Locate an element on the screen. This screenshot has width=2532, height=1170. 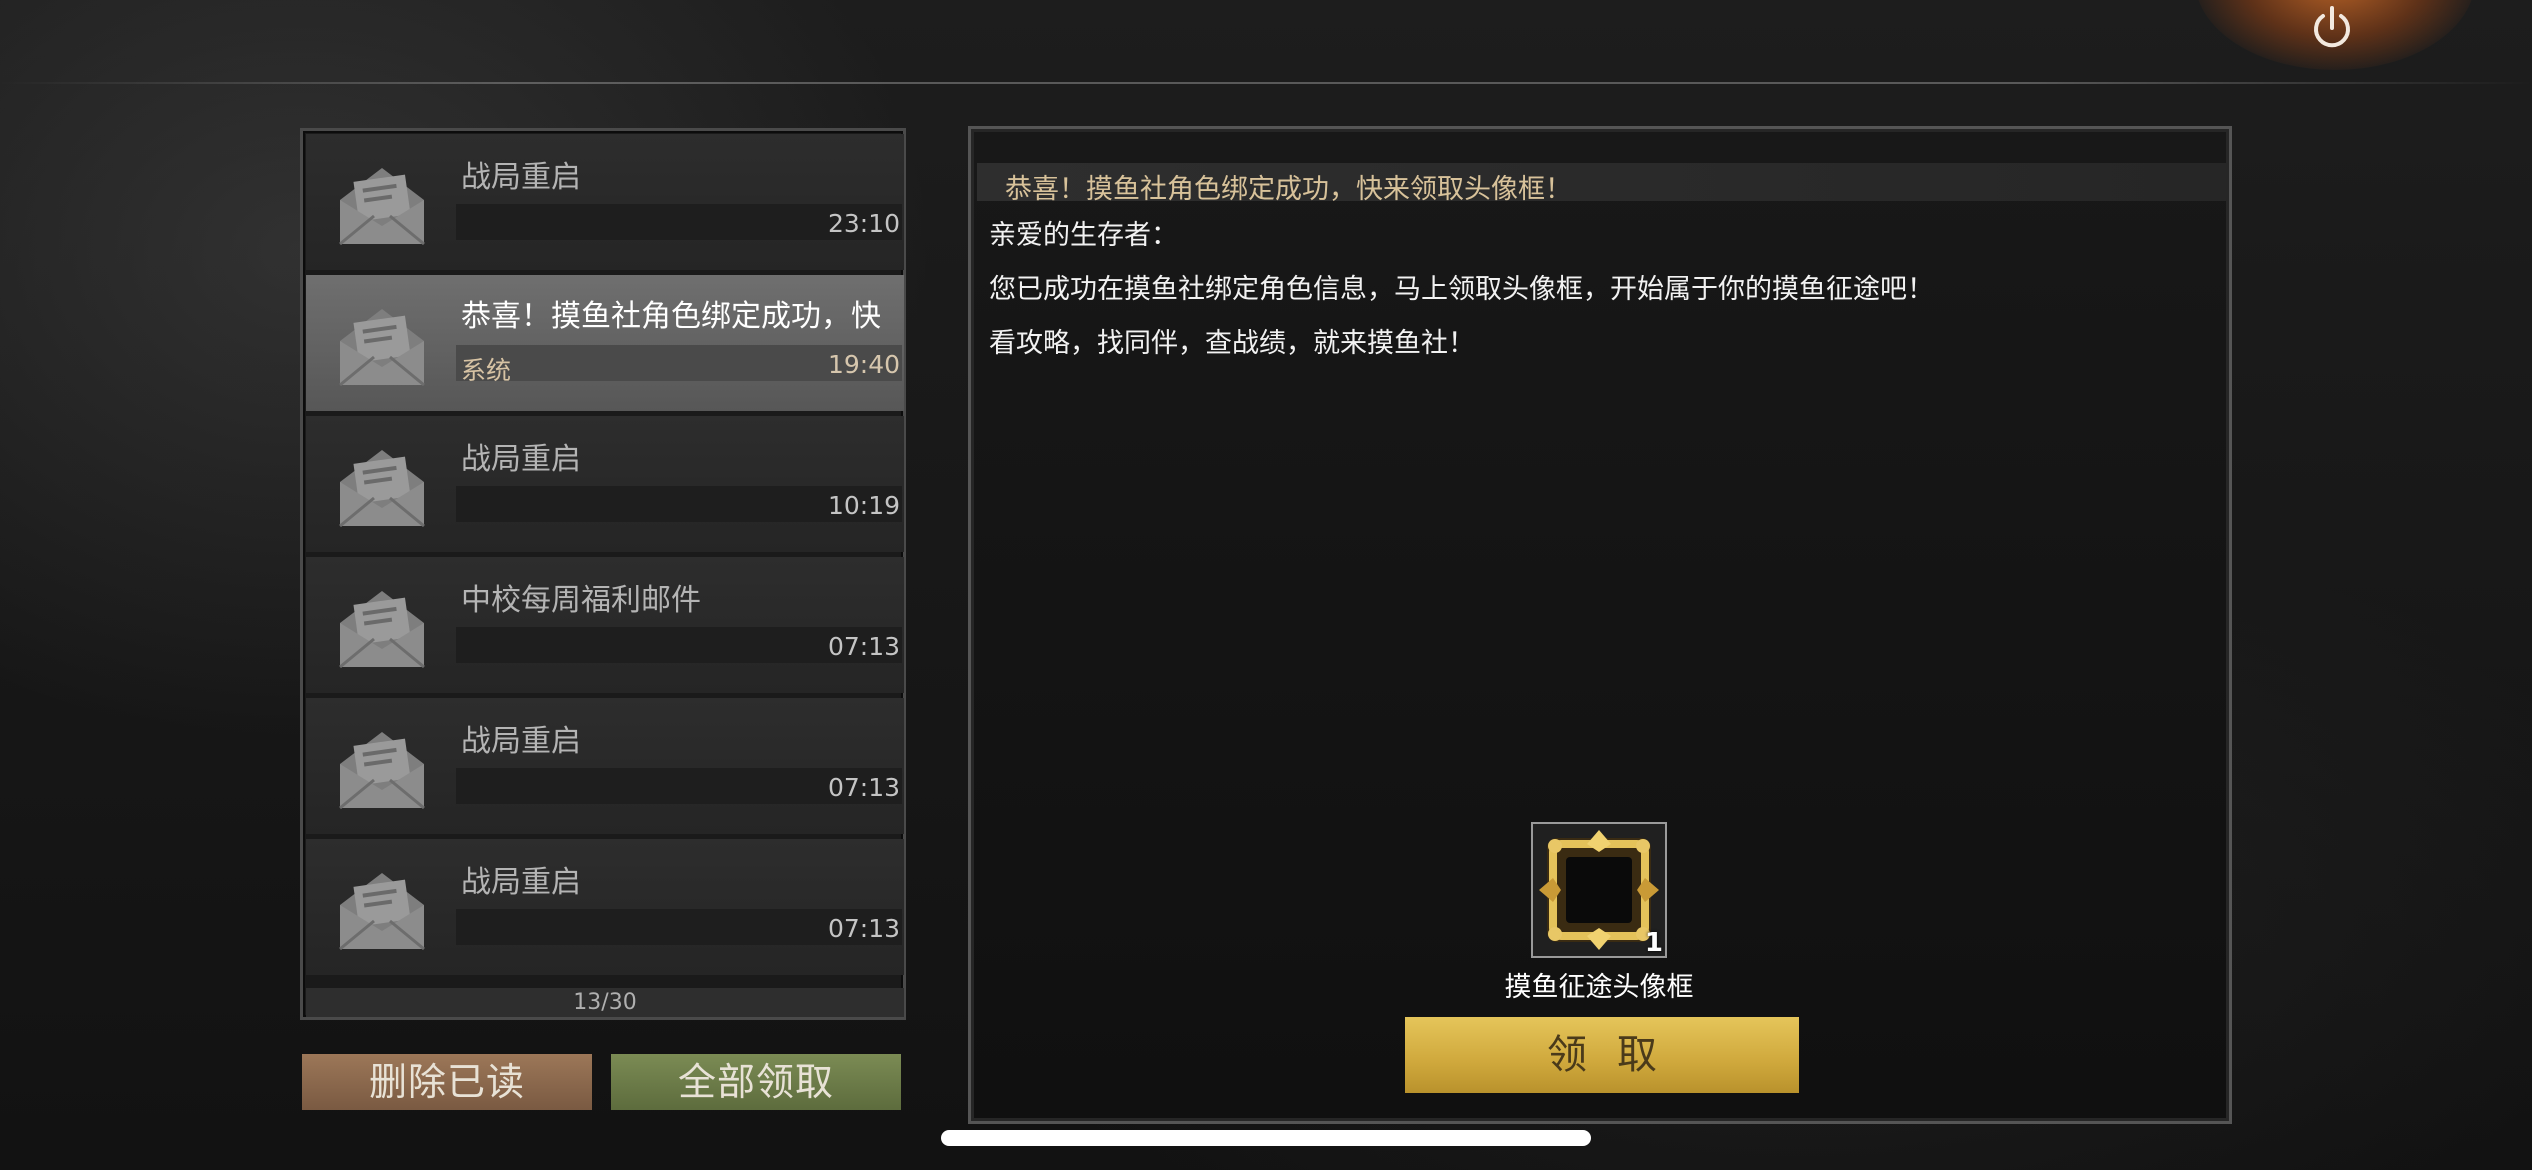
mail-body-line-2: 看攻略，找同伴，查战绩，就来摸鱼社！ is located at coordinates (1232, 343).